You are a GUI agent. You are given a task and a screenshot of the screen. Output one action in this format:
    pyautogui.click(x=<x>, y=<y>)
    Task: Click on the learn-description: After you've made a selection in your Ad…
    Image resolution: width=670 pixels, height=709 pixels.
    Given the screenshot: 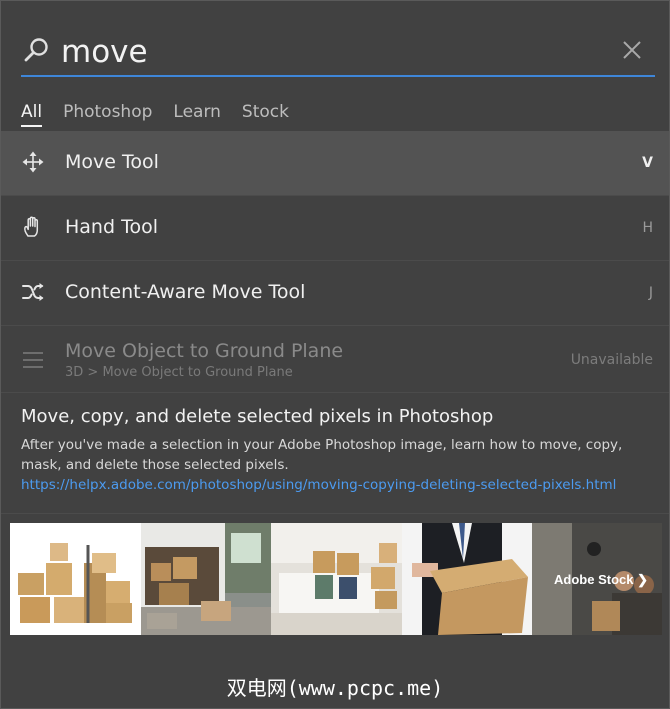 What is the action you would take?
    pyautogui.click(x=322, y=455)
    